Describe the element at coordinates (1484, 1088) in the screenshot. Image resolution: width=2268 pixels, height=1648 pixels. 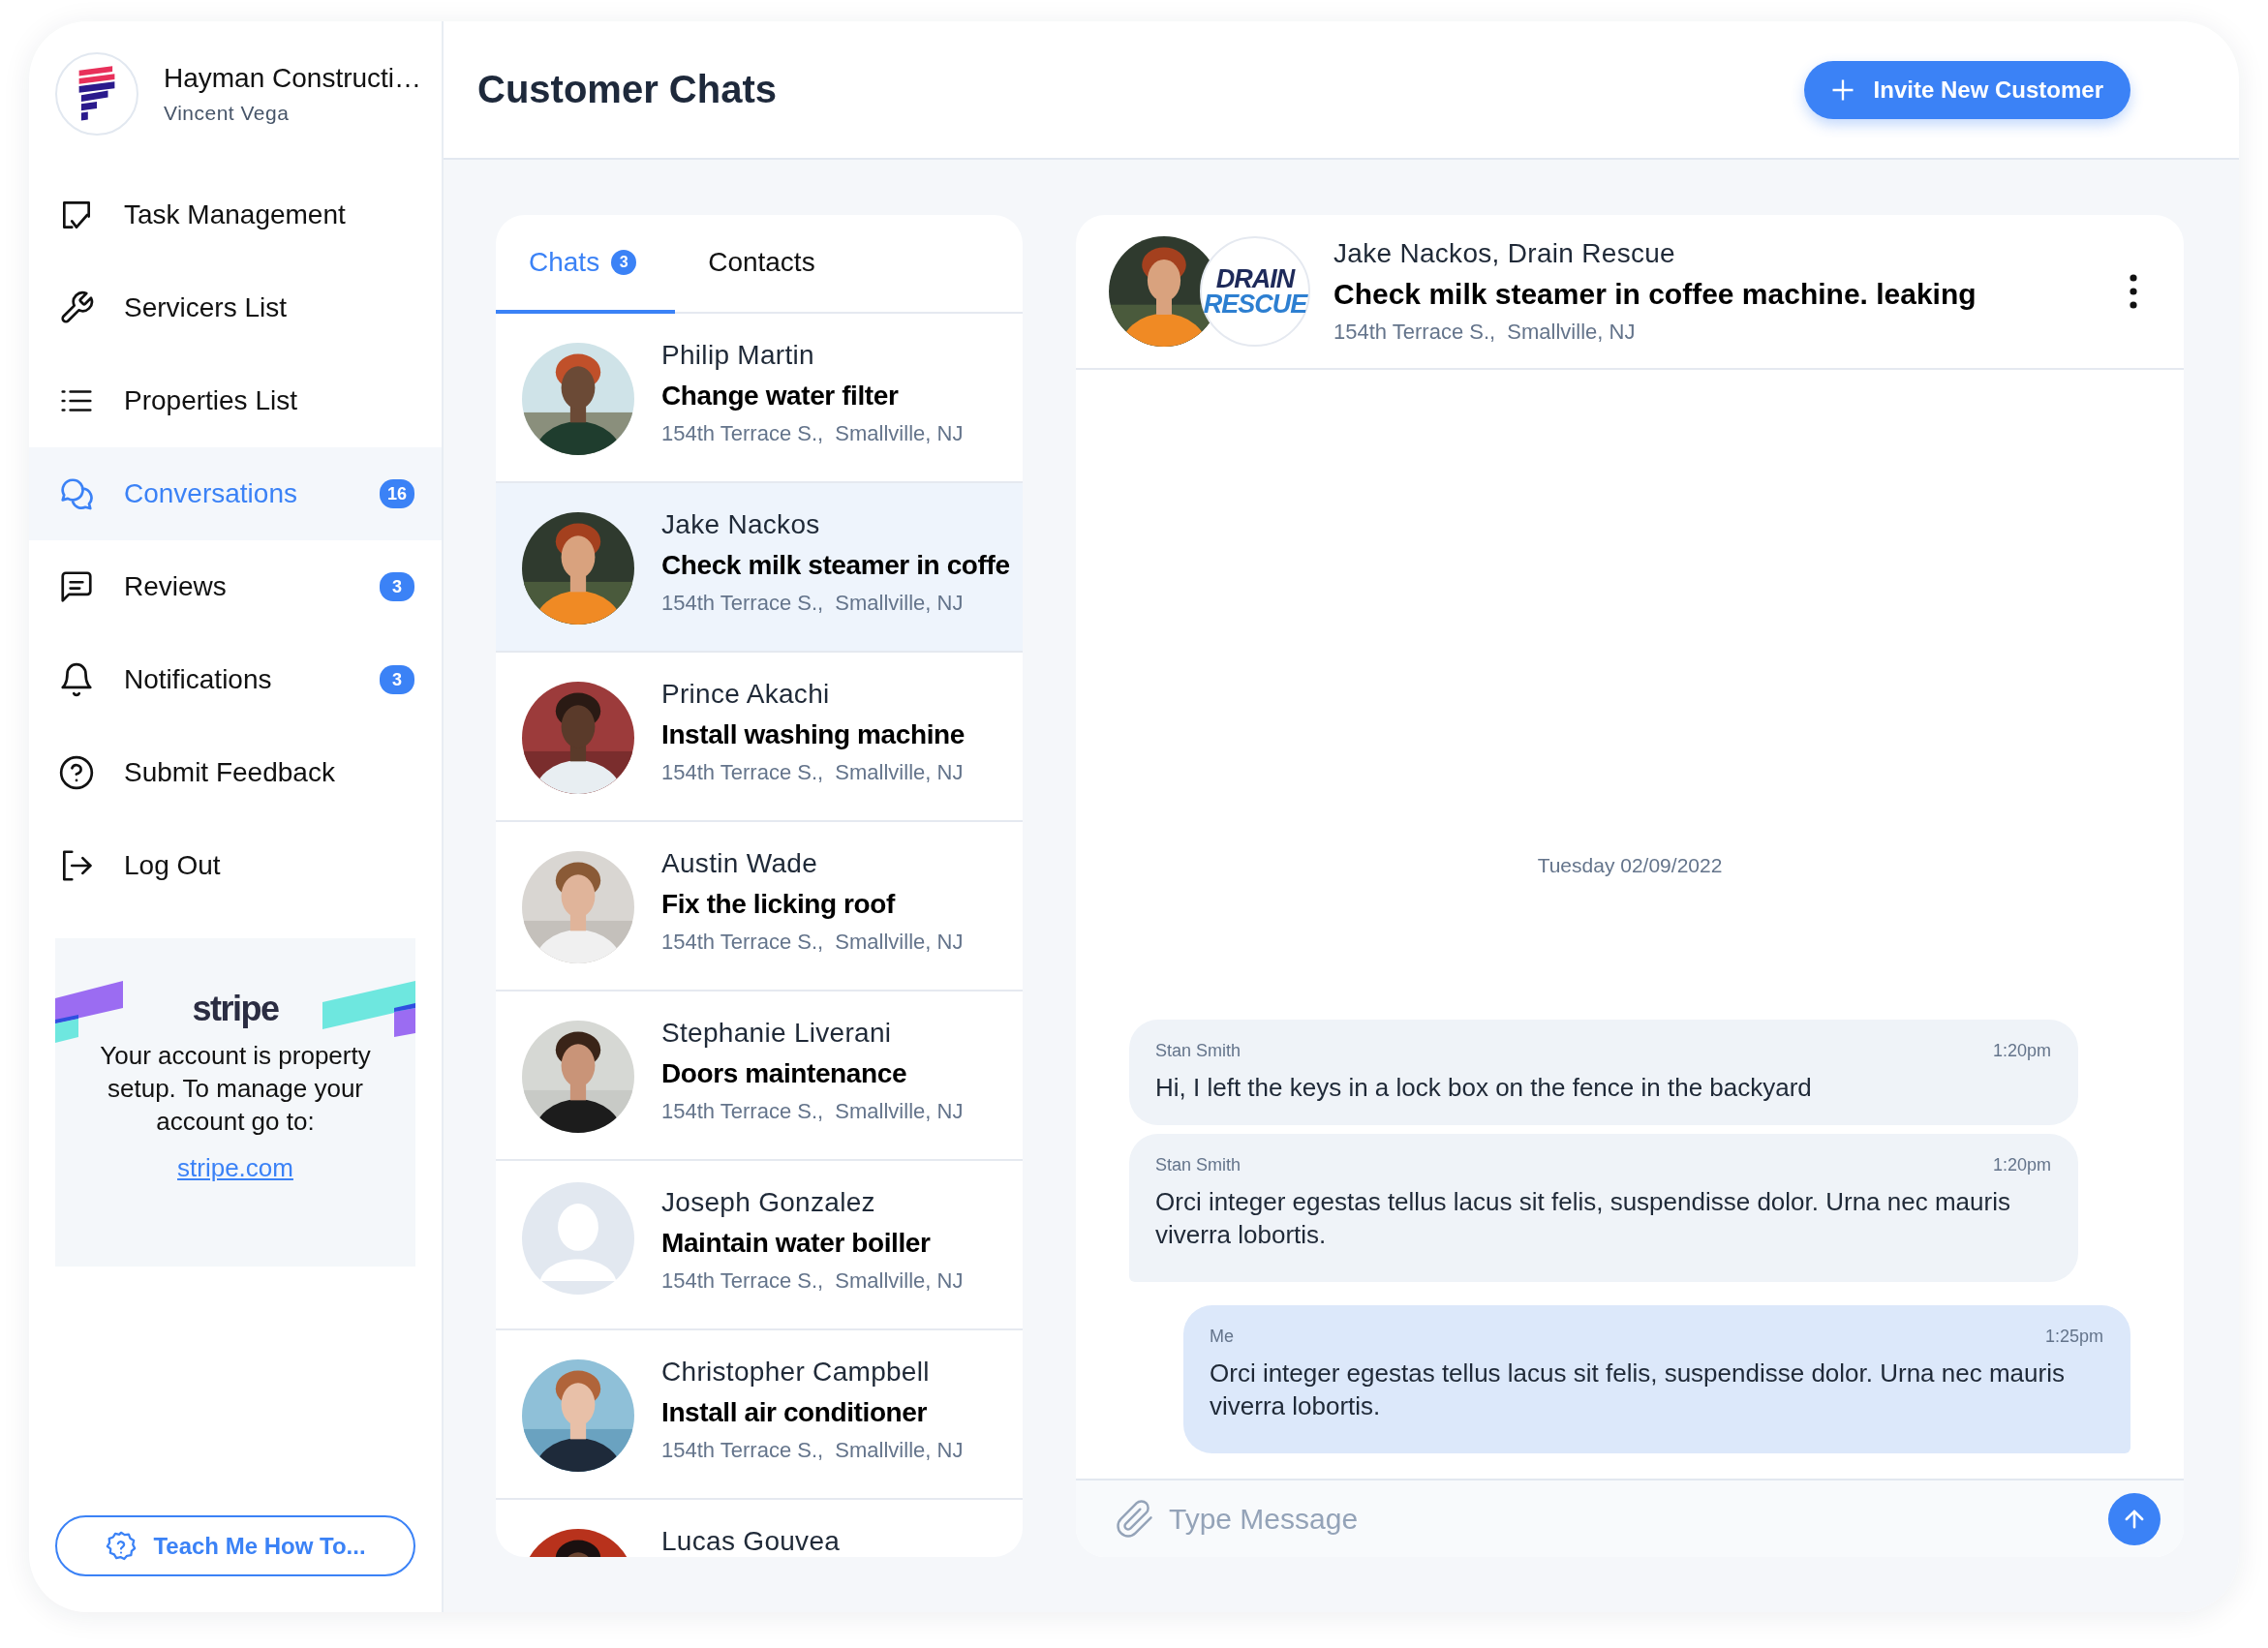
I see `message-text: Hi, I left the keys in a lock box on the fence in the backyard` at that location.